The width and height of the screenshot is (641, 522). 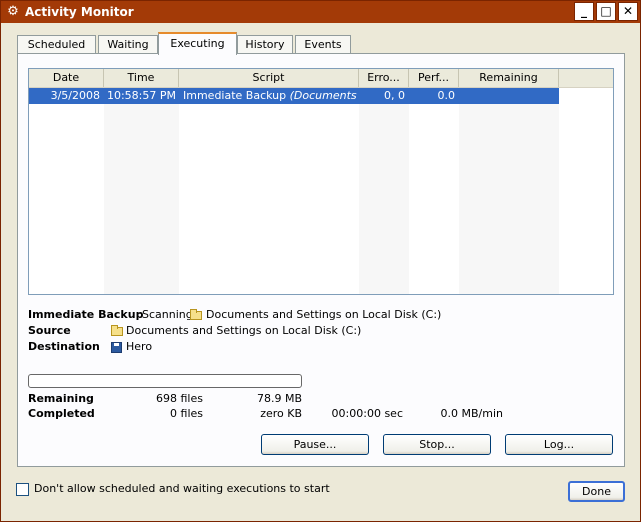 What do you see at coordinates (186, 413) in the screenshot?
I see `completed-files: 0 files` at bounding box center [186, 413].